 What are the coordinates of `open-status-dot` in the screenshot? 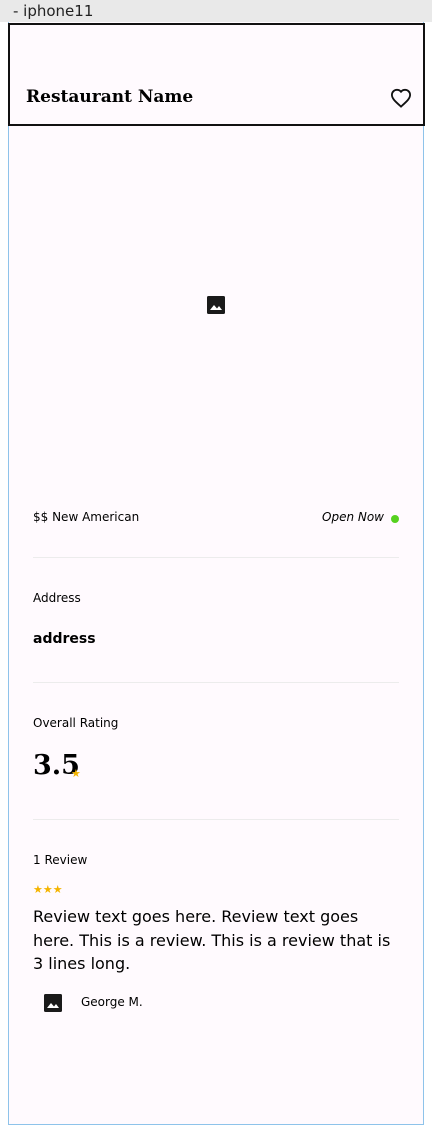 It's located at (395, 519).